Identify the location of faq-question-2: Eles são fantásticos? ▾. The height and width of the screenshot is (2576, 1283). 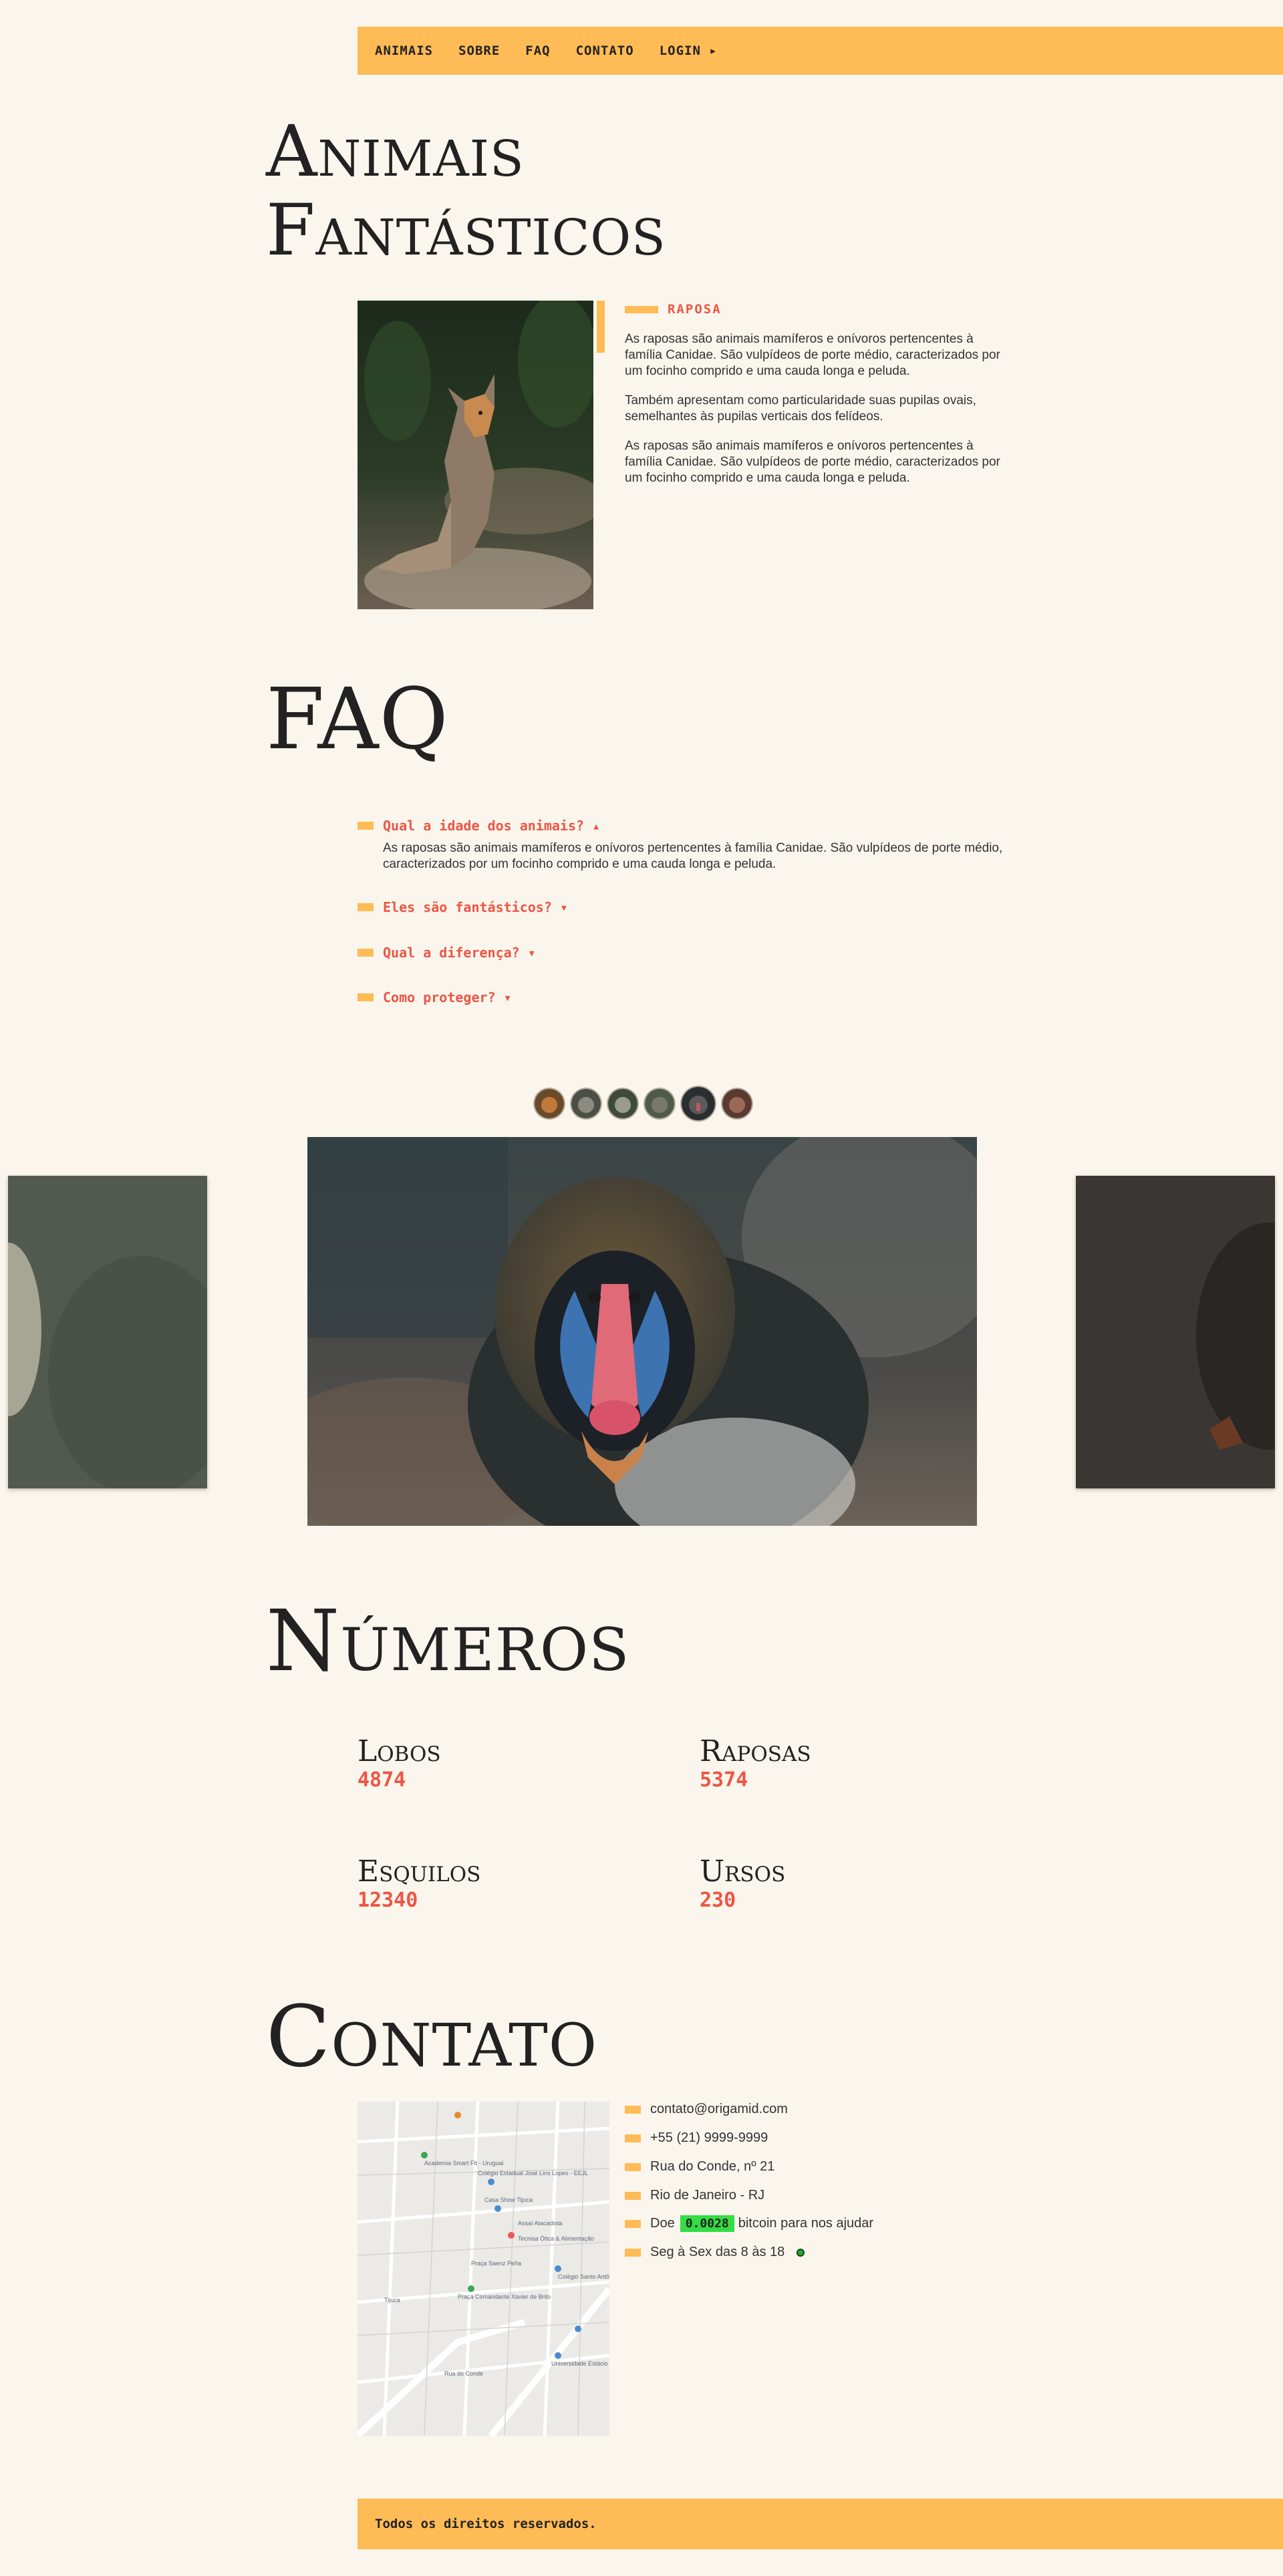
(463, 907).